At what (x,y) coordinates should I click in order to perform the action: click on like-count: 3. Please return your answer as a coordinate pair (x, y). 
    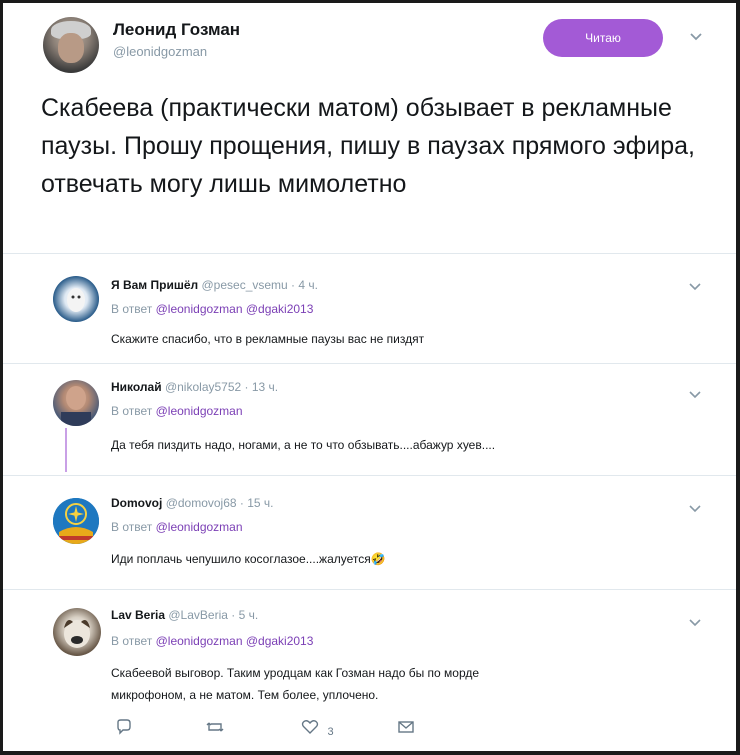
    Looking at the image, I should click on (330, 732).